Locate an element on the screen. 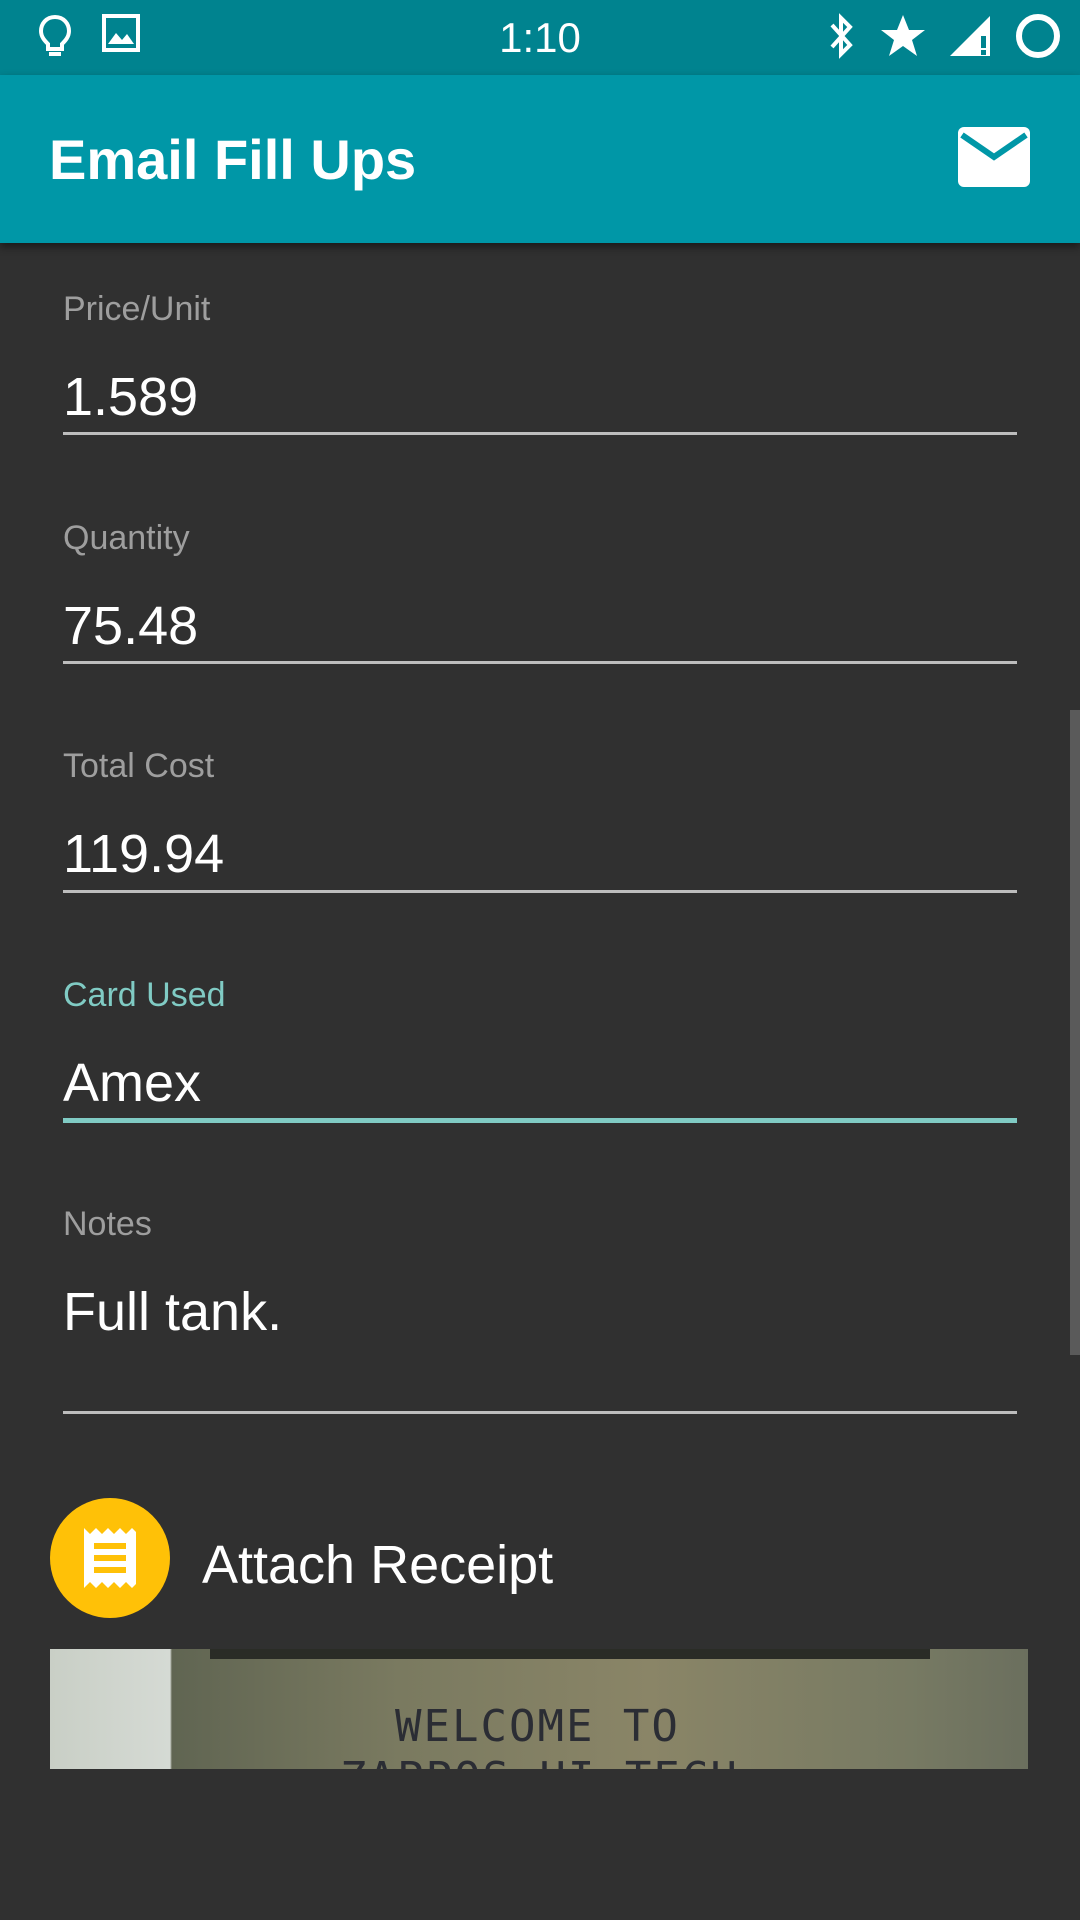  receipt-image-line1: WELCOME TO is located at coordinates (537, 1726).